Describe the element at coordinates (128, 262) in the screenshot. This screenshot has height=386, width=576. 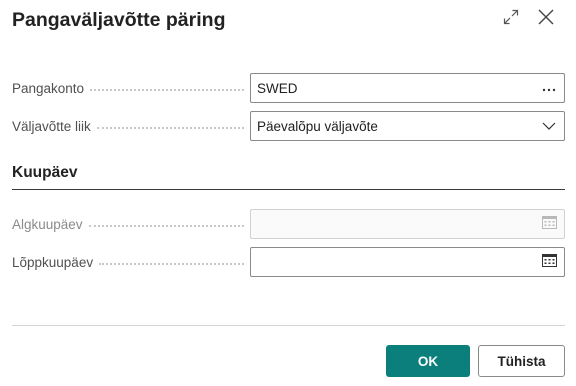
I see `end-date-label-wrap: Lõppkuupäev` at that location.